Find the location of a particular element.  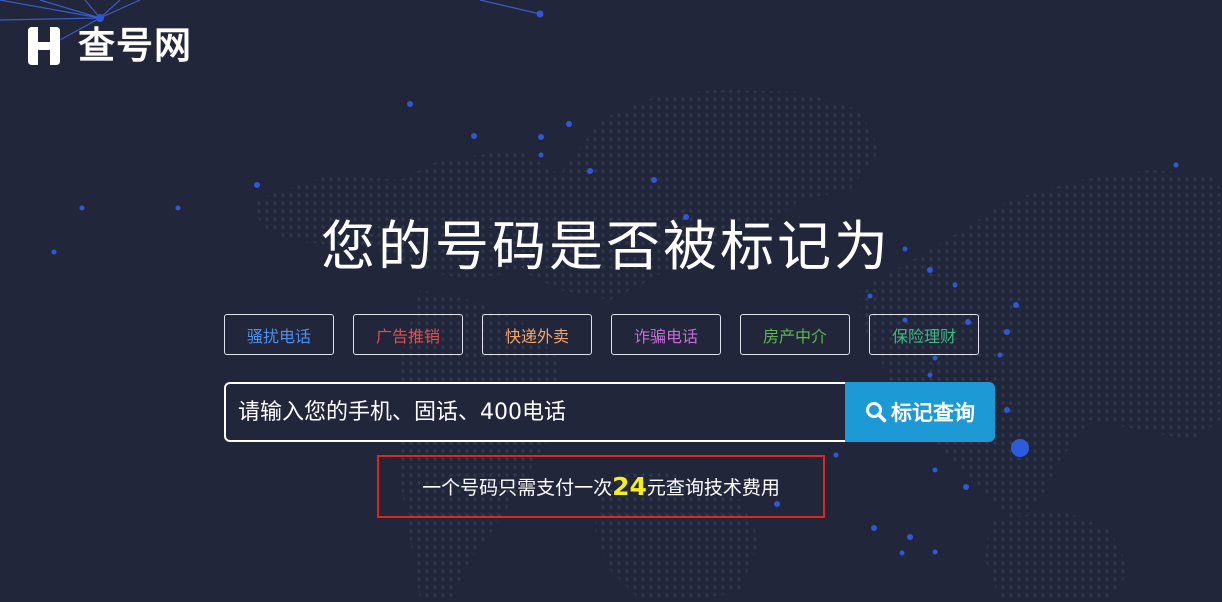

hero-title: 您的号码是否被标记为 is located at coordinates (606, 246).